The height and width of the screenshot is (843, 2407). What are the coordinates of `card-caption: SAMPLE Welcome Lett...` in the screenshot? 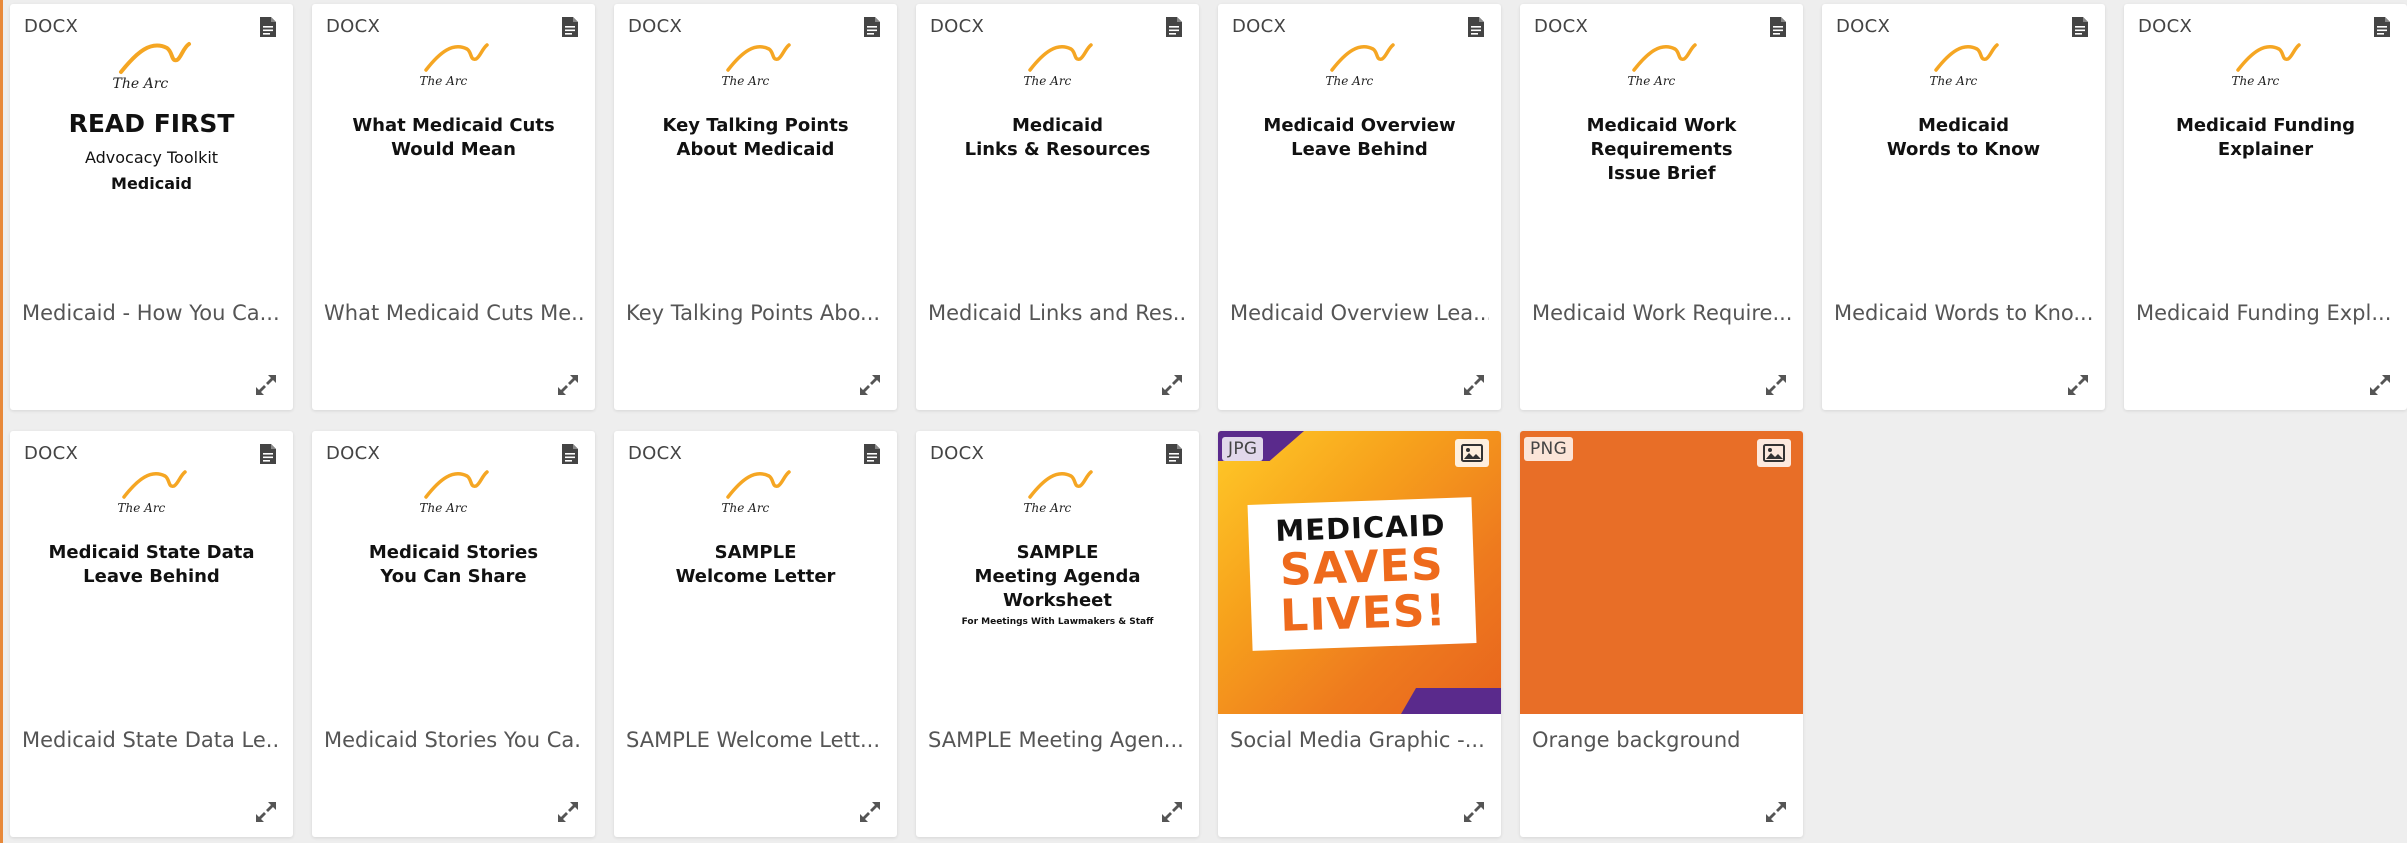 It's located at (755, 740).